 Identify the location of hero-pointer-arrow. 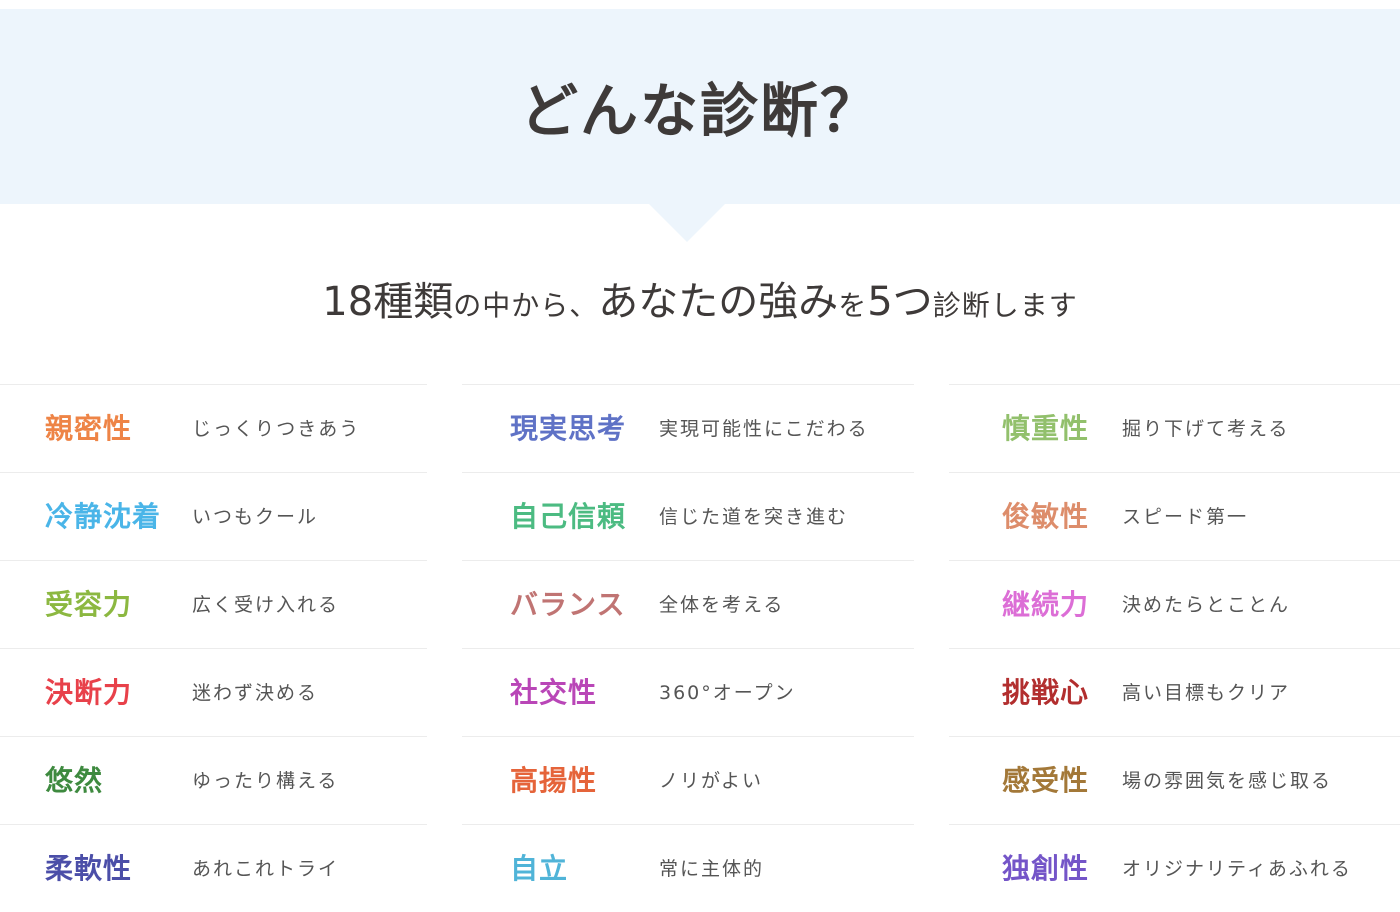
(687, 223).